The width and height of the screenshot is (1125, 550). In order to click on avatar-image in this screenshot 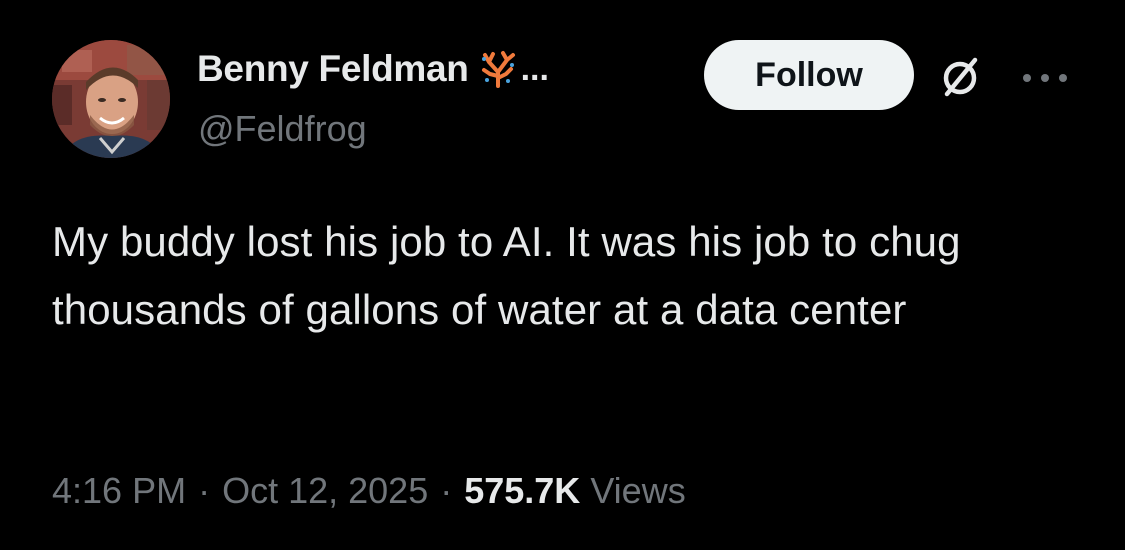, I will do `click(111, 99)`.